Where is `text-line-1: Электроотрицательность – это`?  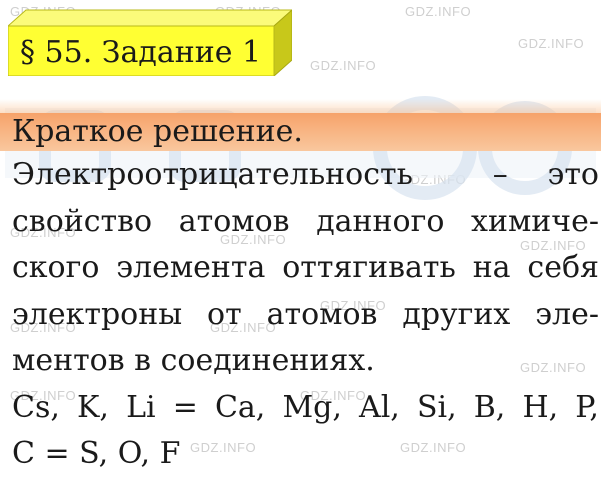
text-line-1: Электроотрицательность – это is located at coordinates (305, 175).